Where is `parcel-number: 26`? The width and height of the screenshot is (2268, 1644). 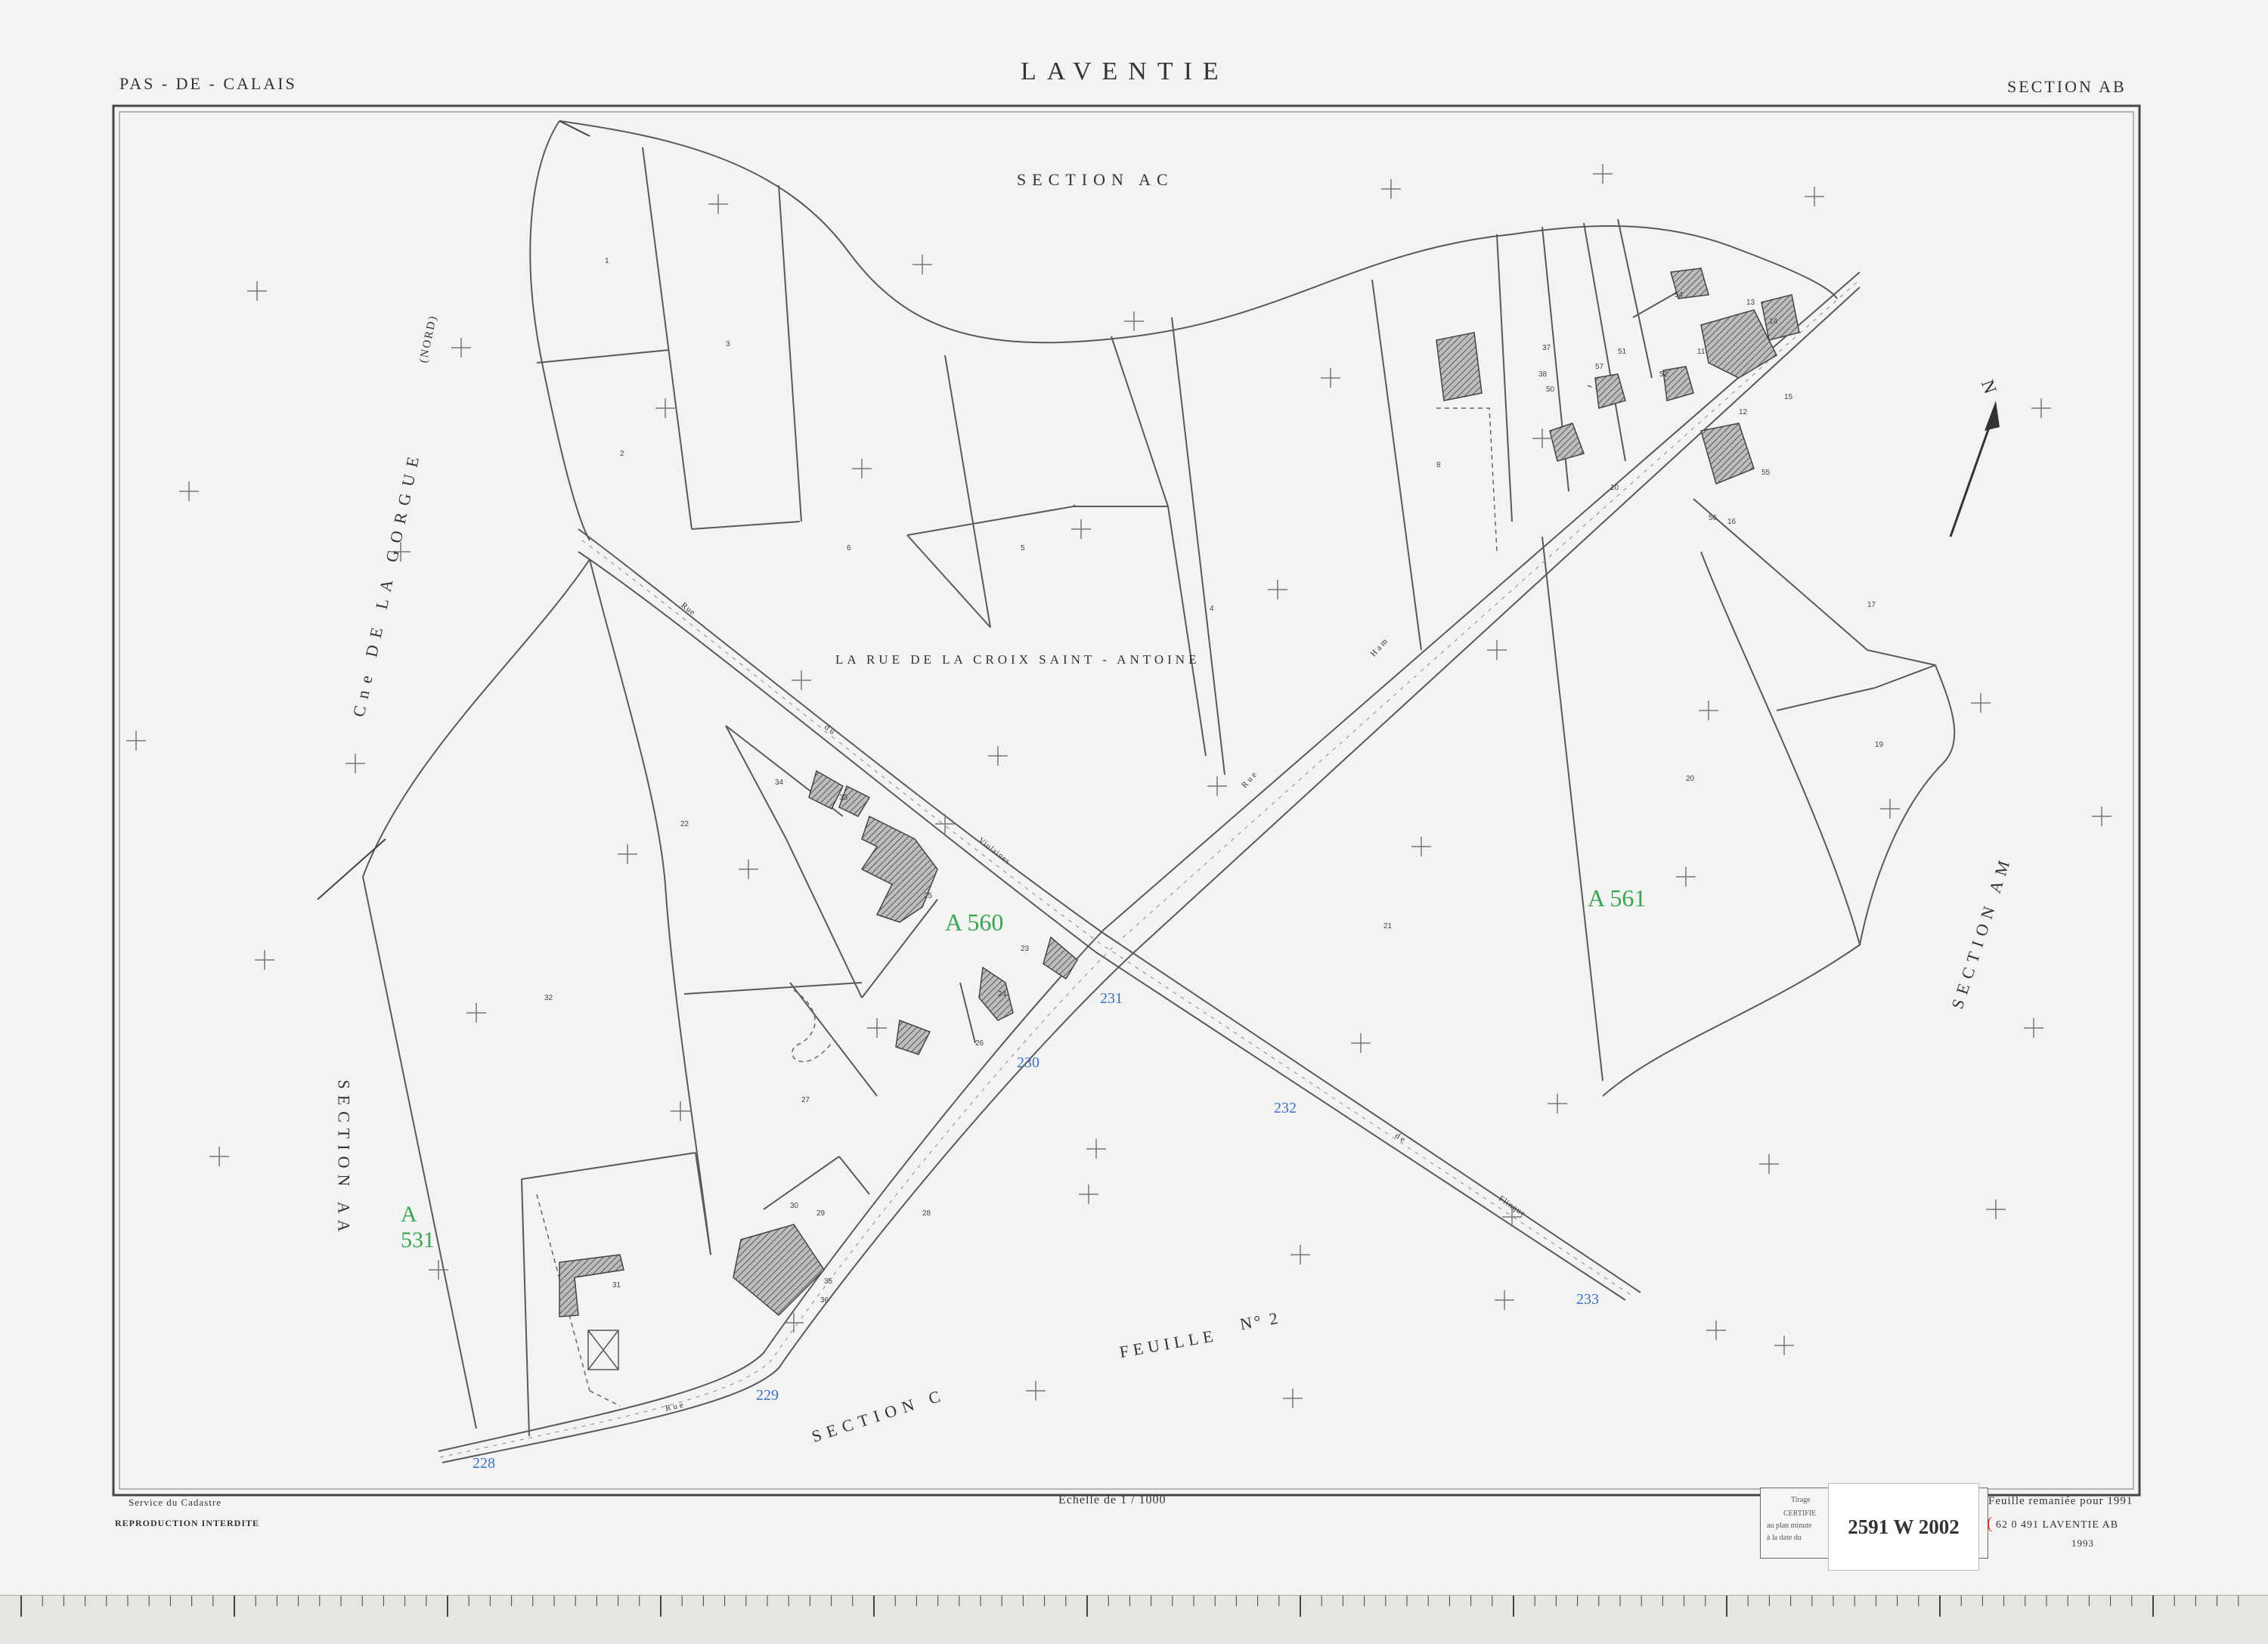 parcel-number: 26 is located at coordinates (980, 1043).